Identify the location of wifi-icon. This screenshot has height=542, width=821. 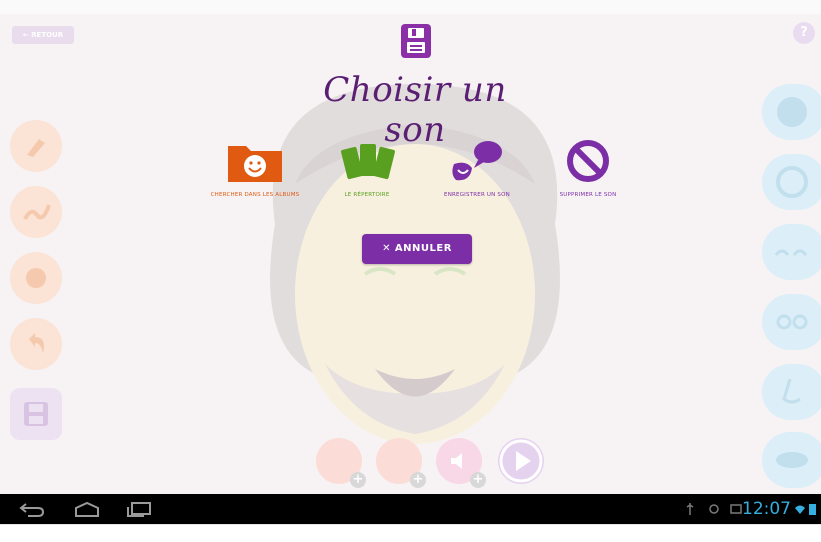
(800, 509).